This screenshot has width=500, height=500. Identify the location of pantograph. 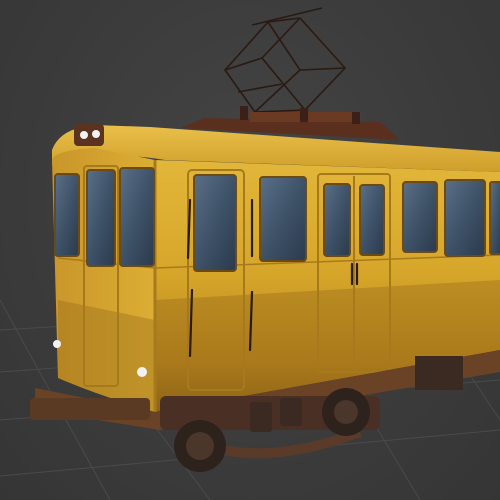
(285, 60).